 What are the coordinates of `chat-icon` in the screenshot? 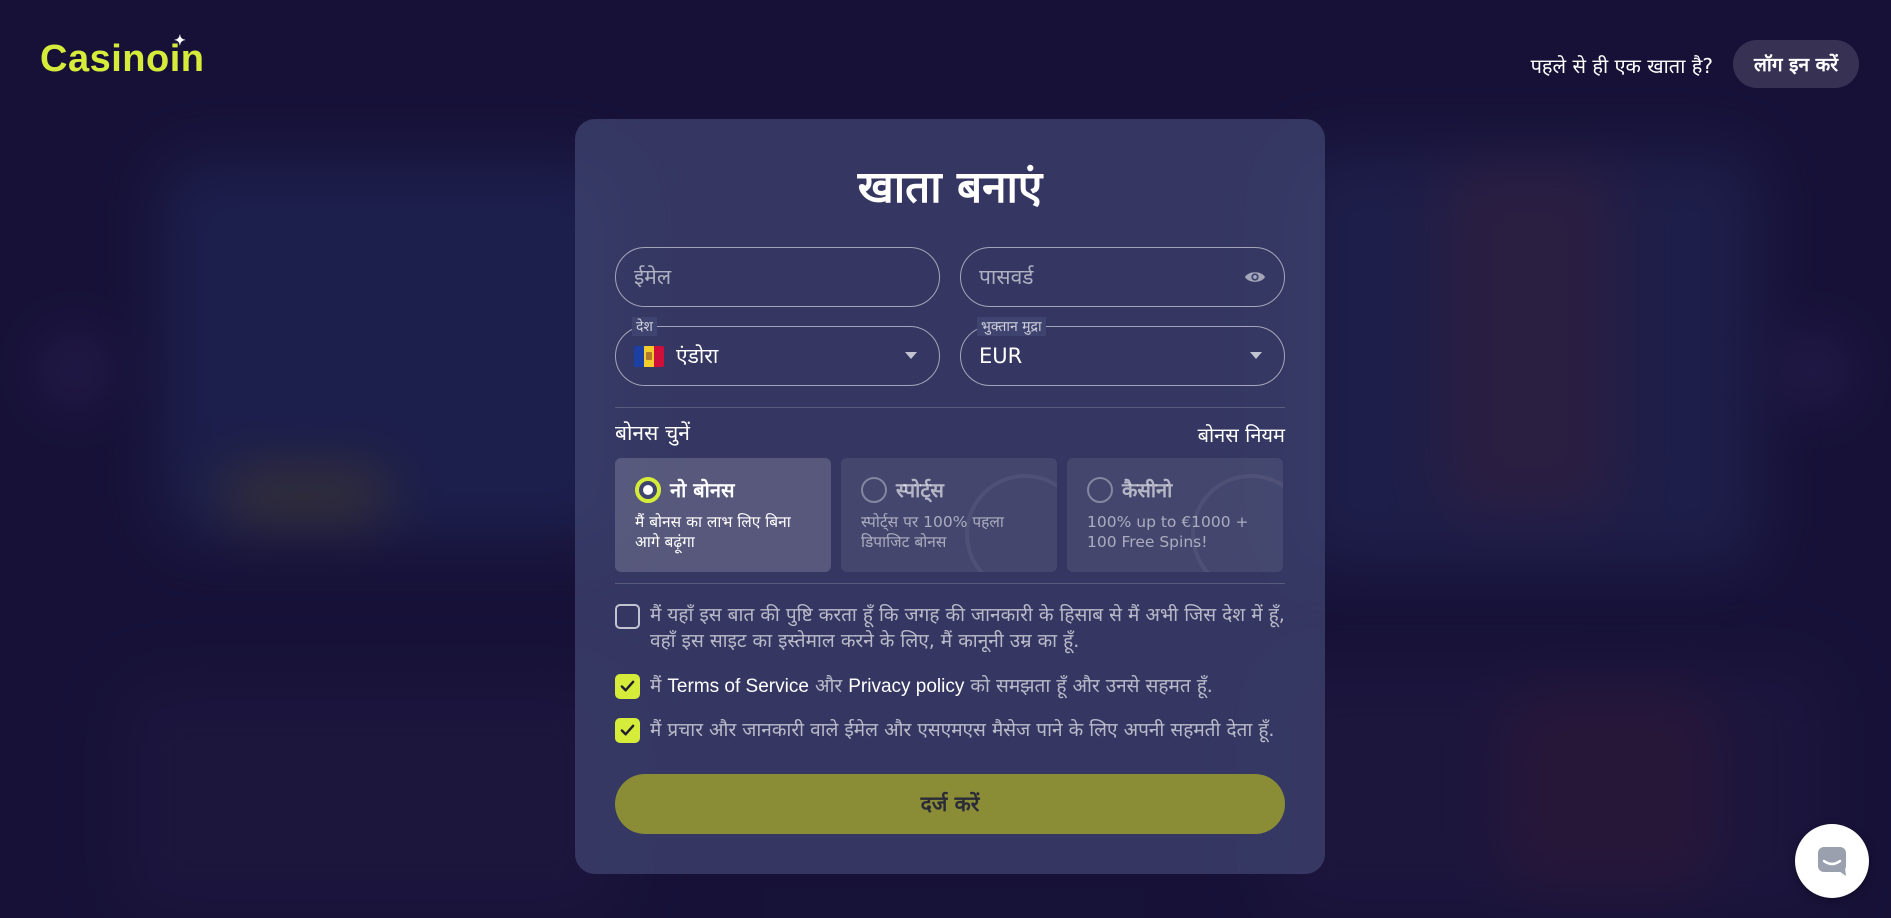 It's located at (1832, 861).